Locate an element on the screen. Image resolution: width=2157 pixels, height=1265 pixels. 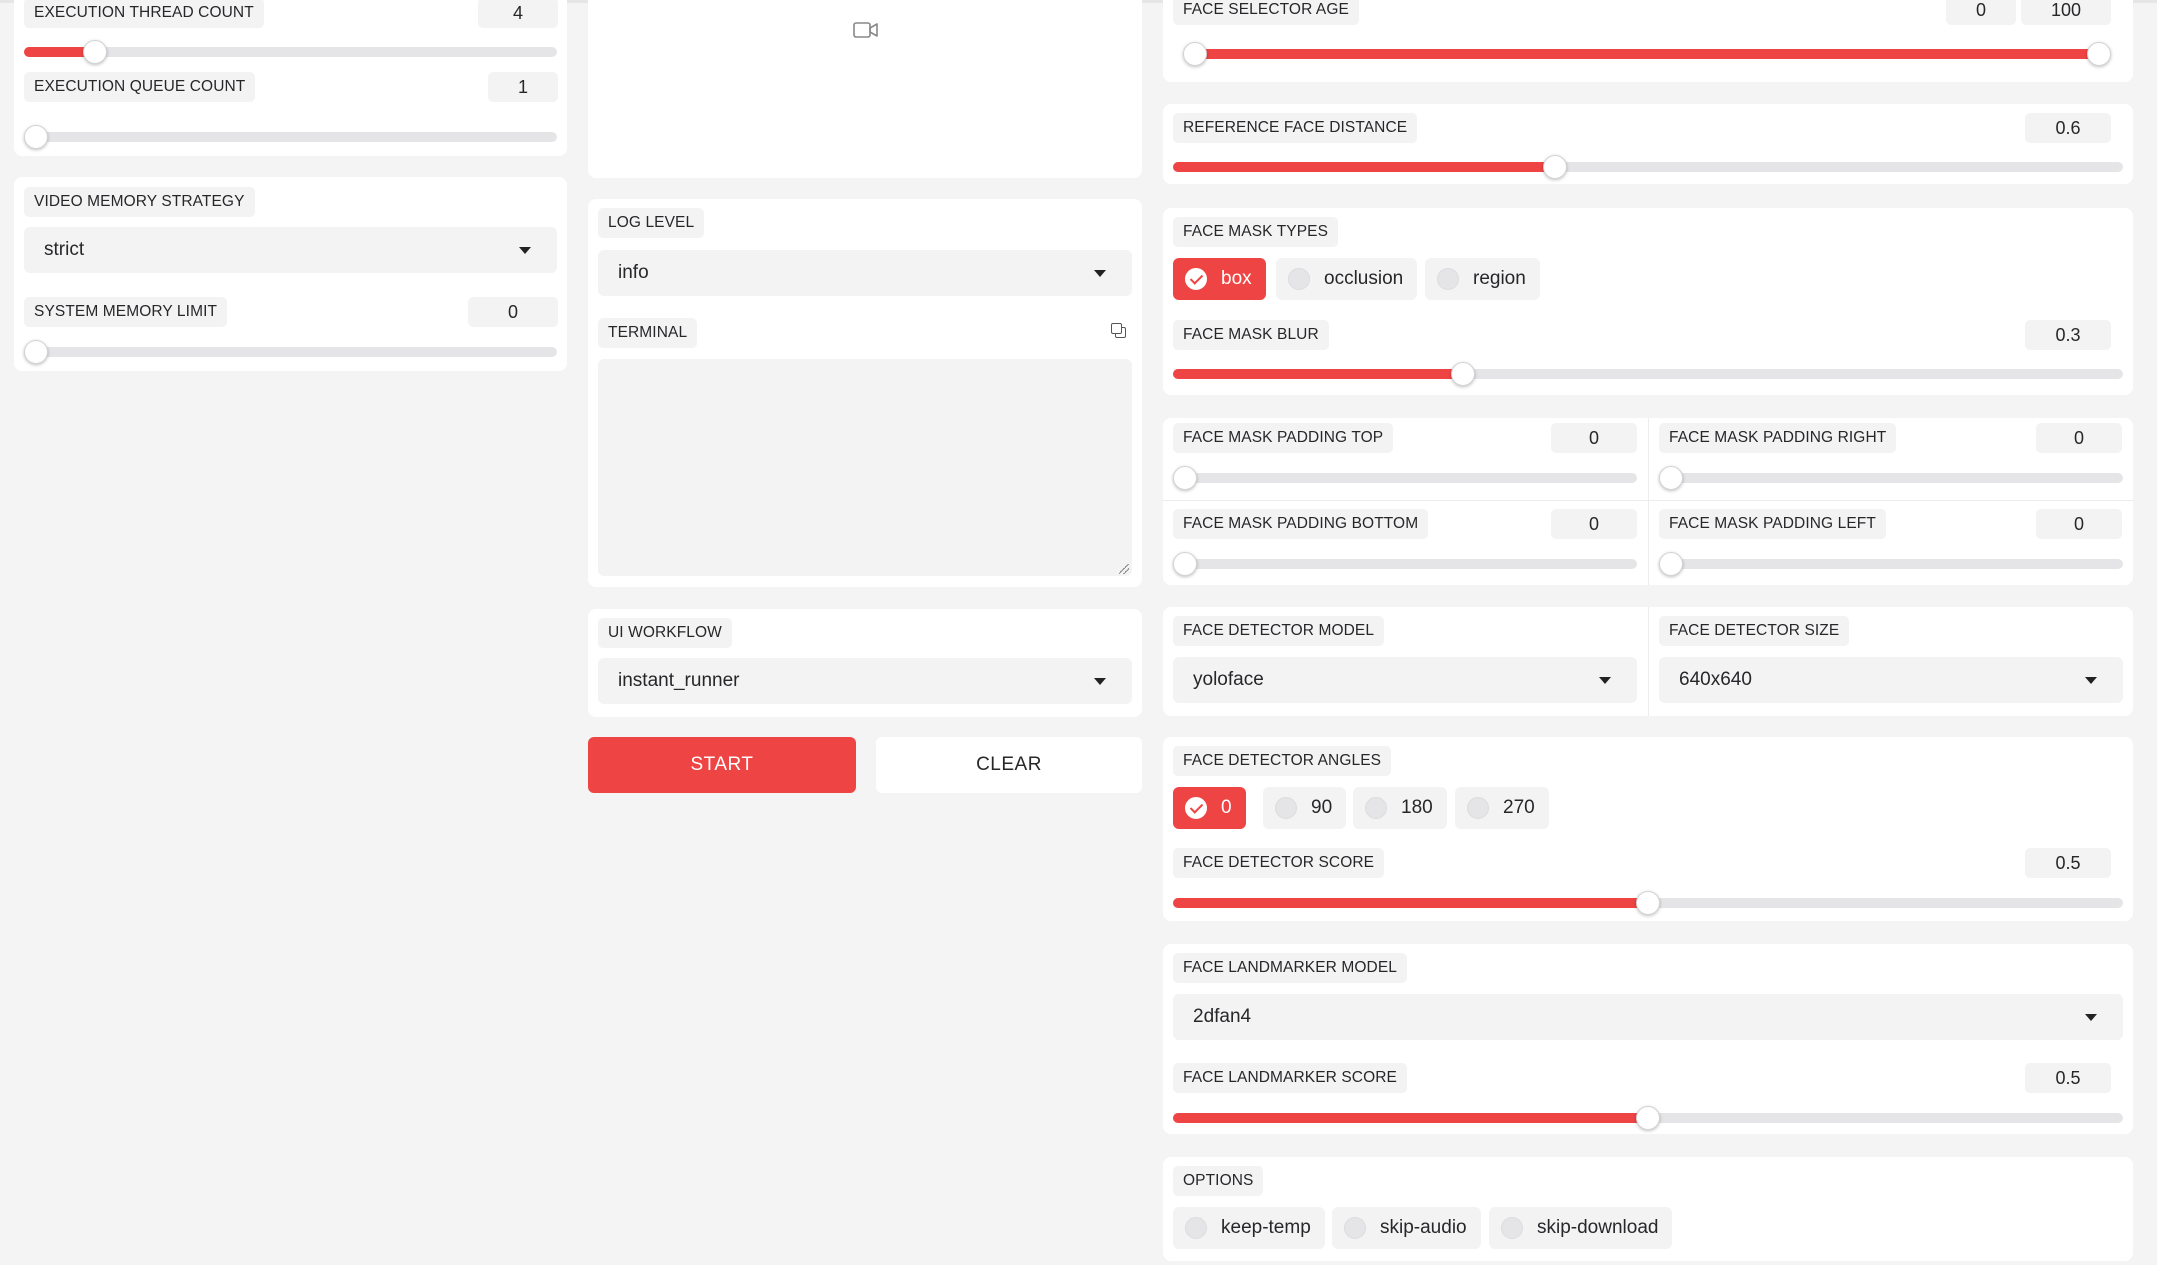
face-landmarker-model-dropdown: 2dfan4 is located at coordinates (1648, 1017).